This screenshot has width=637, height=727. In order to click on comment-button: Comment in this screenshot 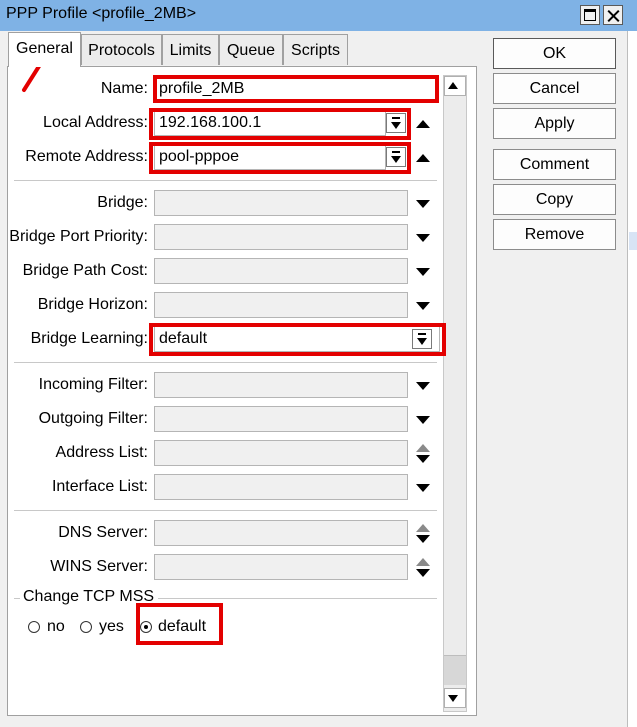, I will do `click(554, 164)`.